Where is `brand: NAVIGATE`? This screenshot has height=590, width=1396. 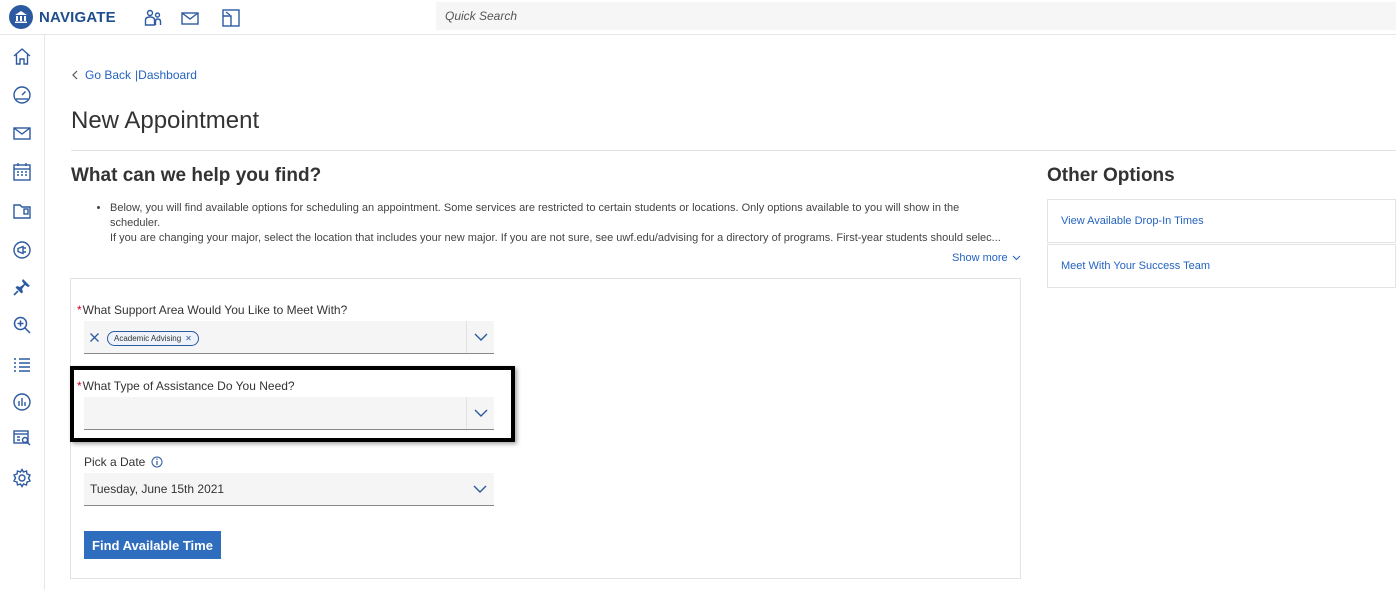 brand: NAVIGATE is located at coordinates (62, 17).